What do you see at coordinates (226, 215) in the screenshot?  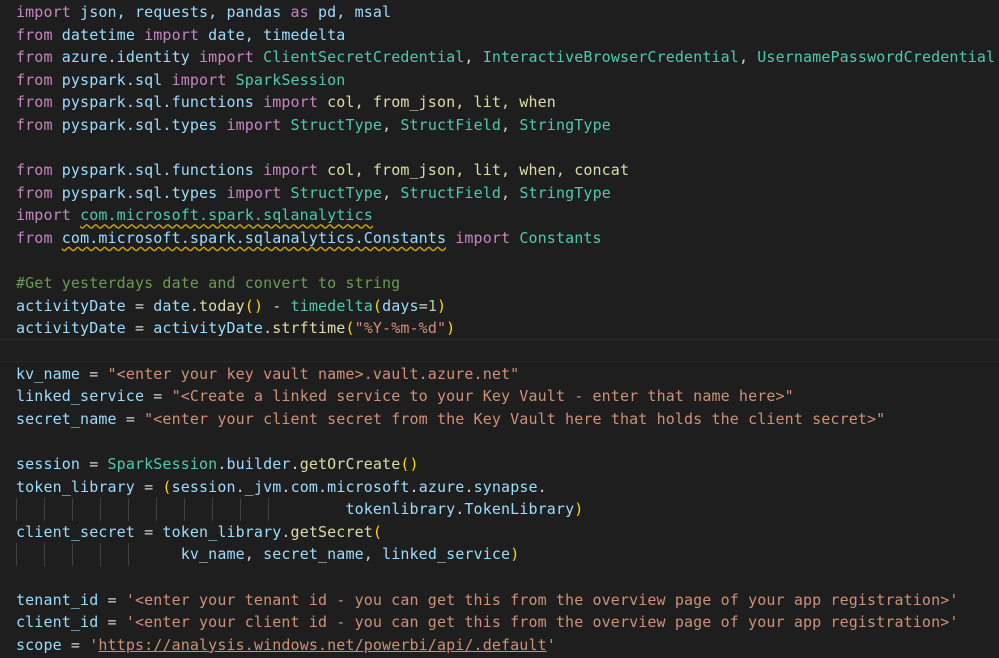 I see `code-token: com.microsoft.spark.sqlanalytics` at bounding box center [226, 215].